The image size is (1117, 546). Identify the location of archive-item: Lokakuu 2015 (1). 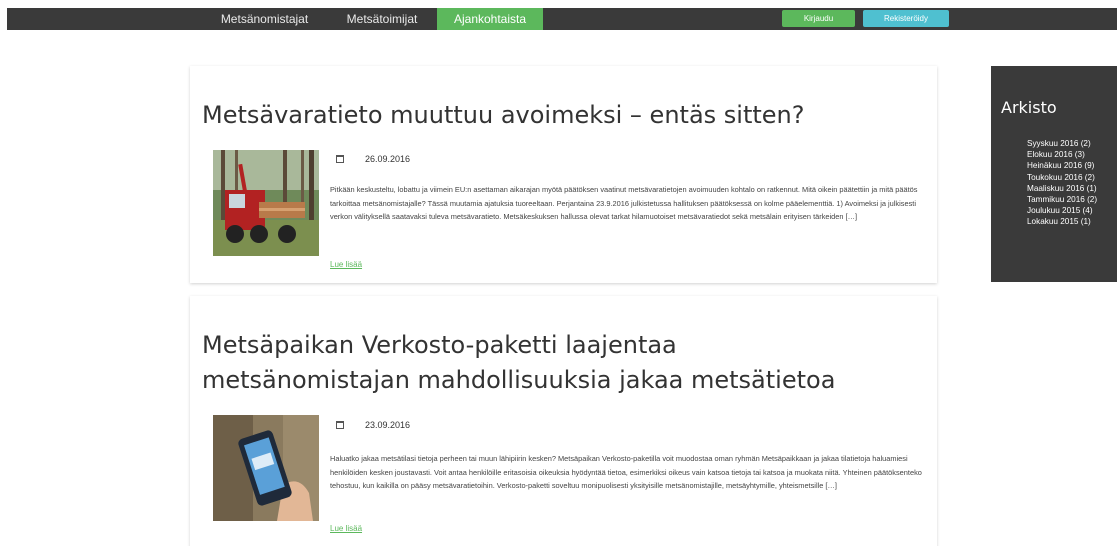
(1062, 221).